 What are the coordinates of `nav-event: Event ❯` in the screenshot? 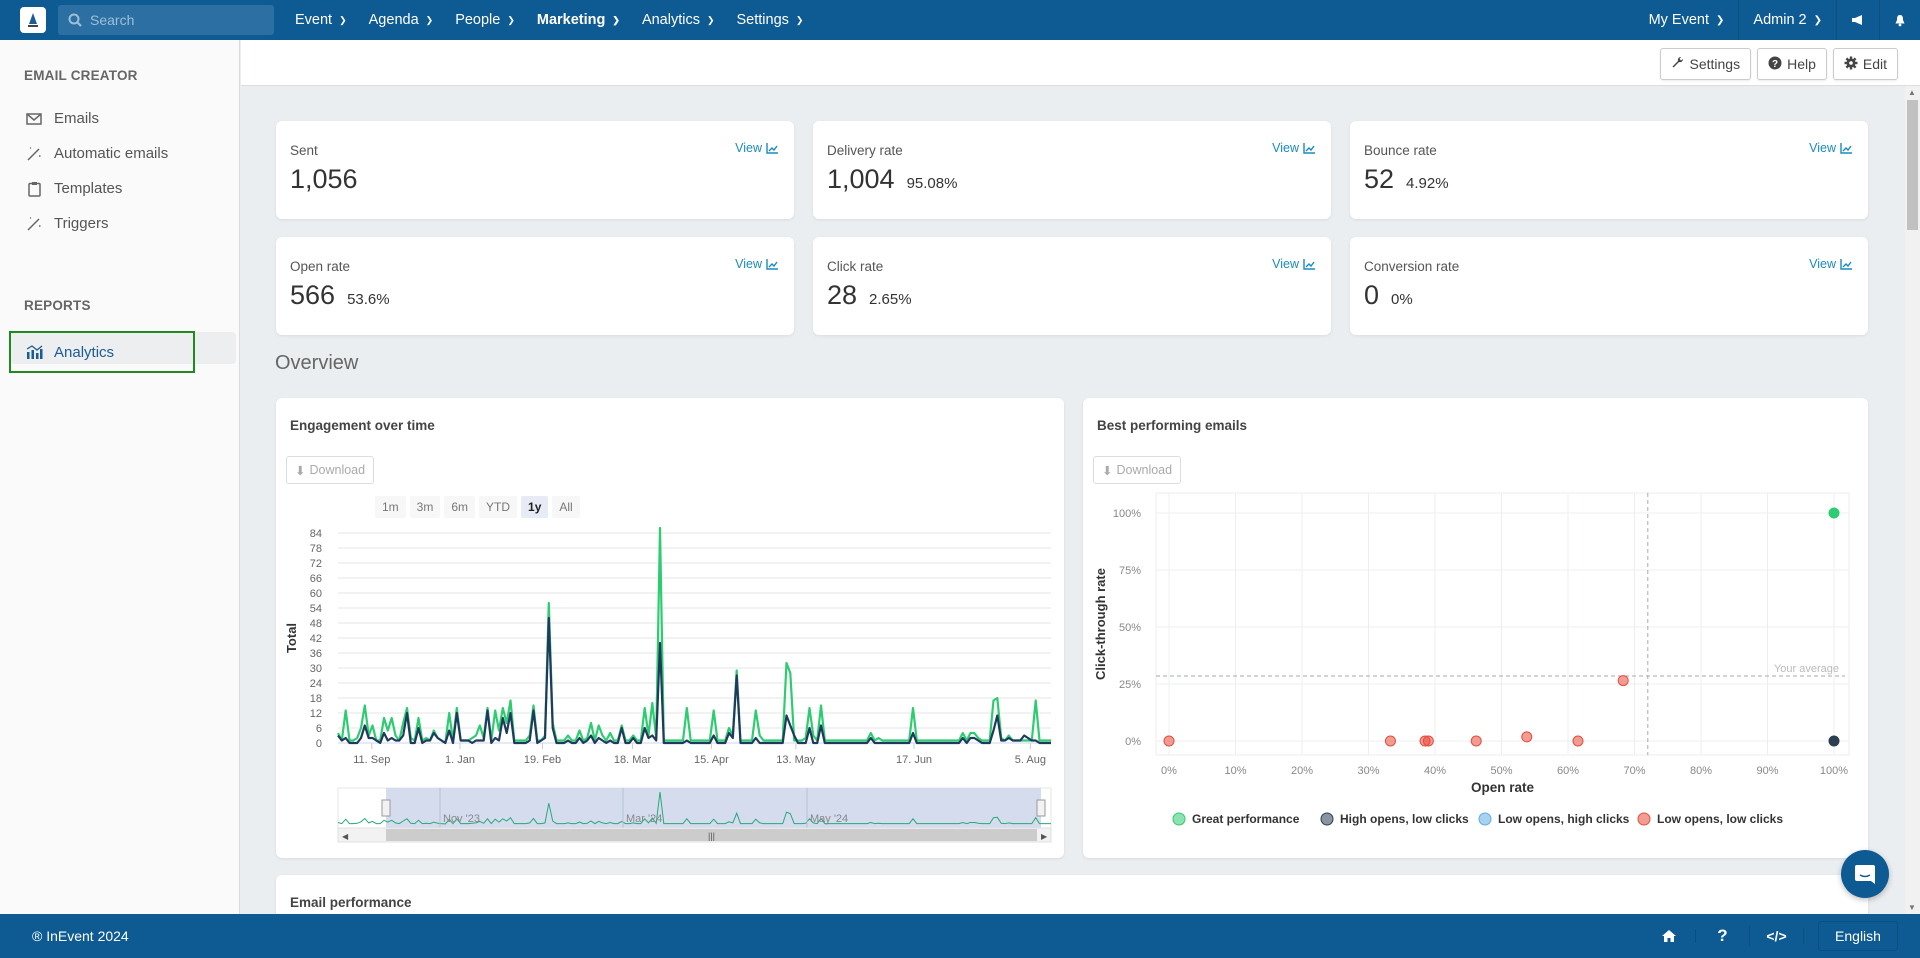 It's located at (321, 20).